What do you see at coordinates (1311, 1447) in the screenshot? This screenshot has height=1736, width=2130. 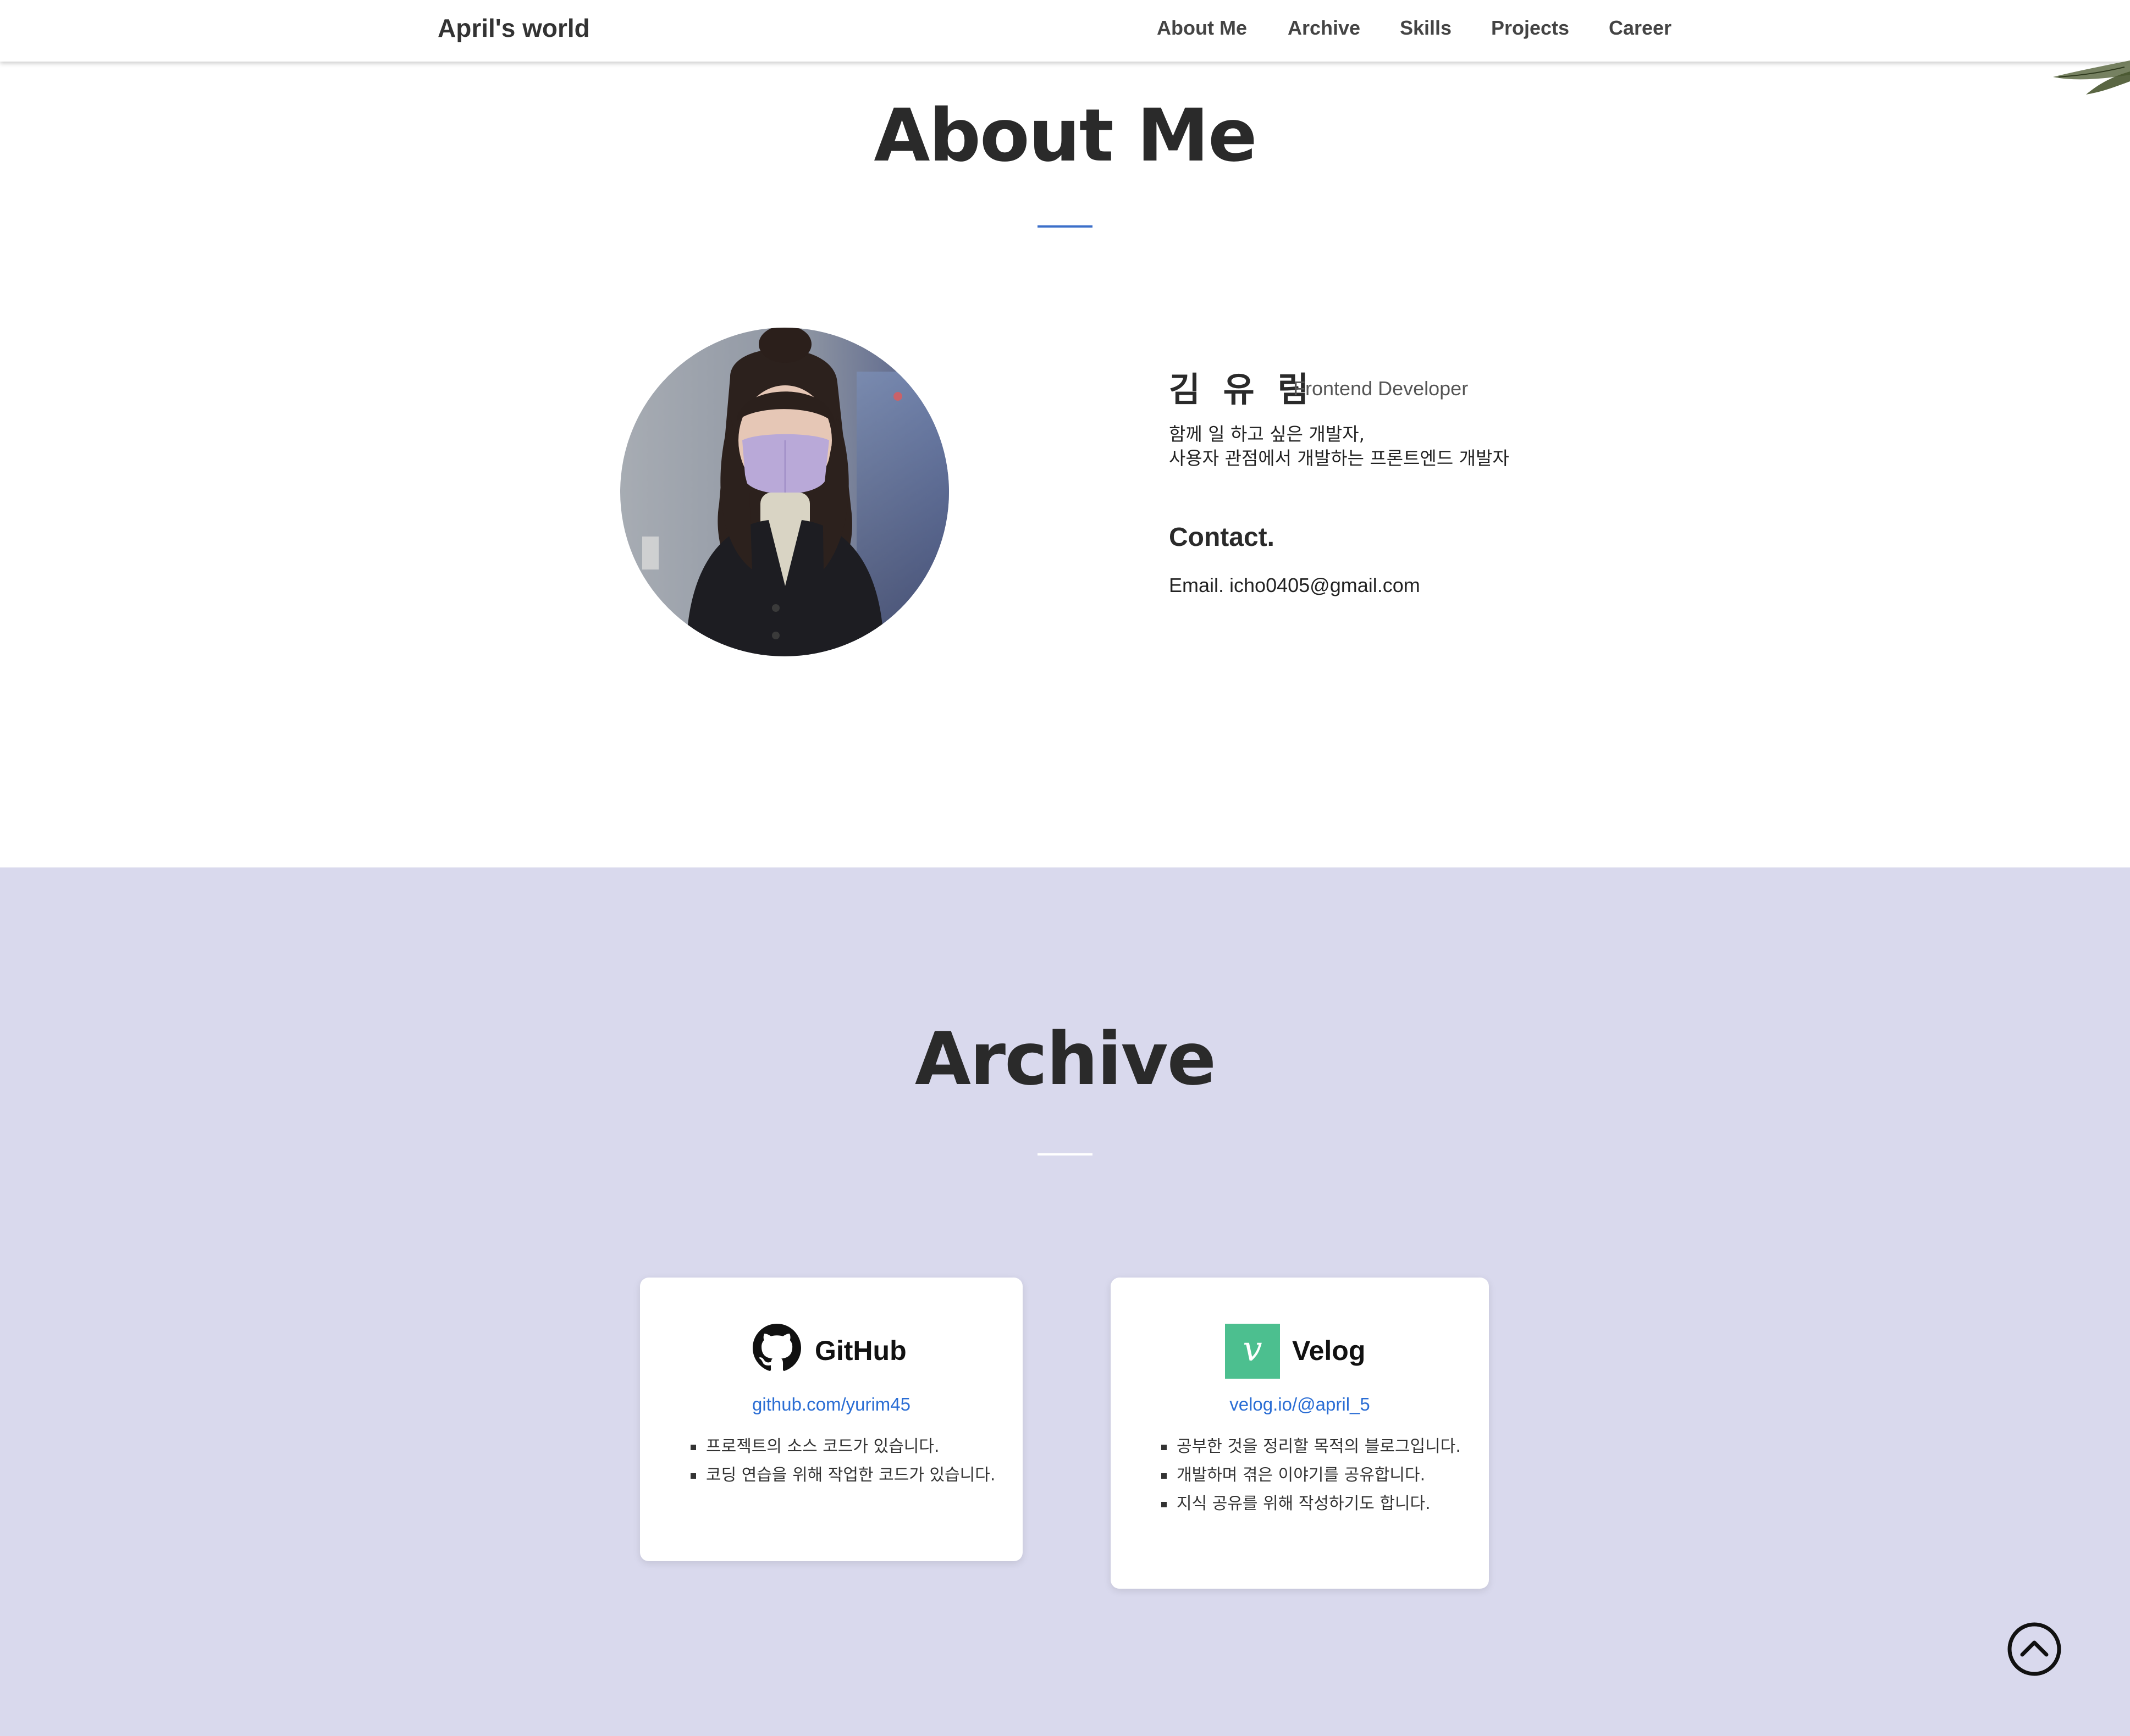 I see `list-item: 공부한 것을 정리할 목적의 블로그입니다.` at bounding box center [1311, 1447].